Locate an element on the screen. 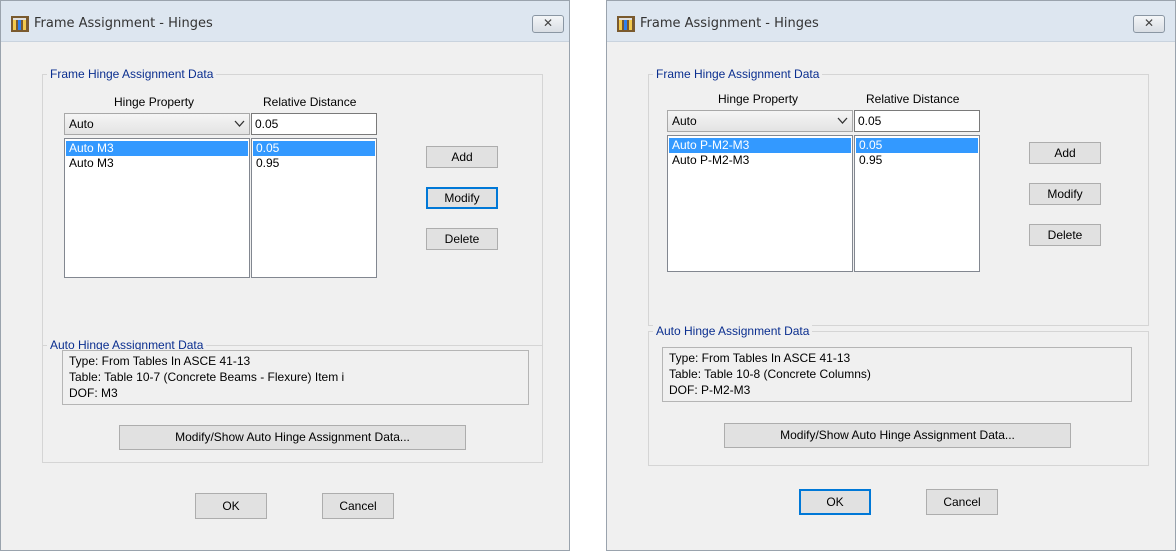 This screenshot has width=1176, height=551. auto-hinge-group-legend: Auto Hinge Assignment Data is located at coordinates (733, 331).